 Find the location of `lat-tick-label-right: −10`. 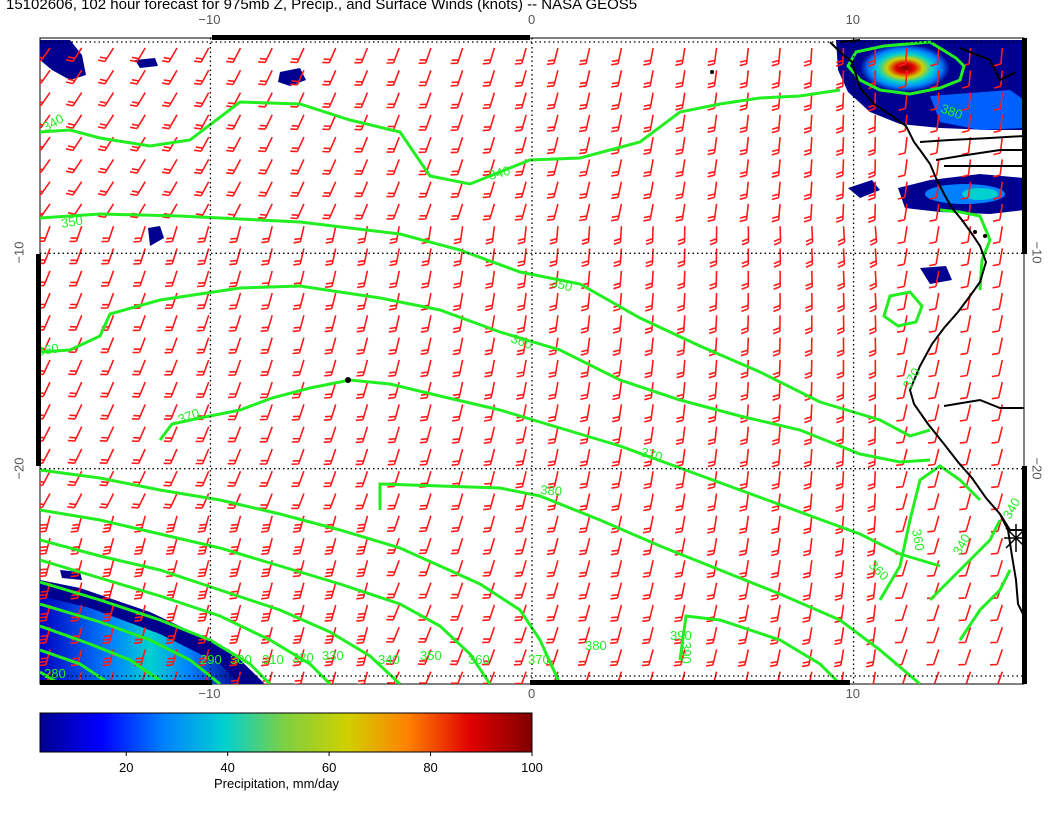

lat-tick-label-right: −10 is located at coordinates (1037, 252).